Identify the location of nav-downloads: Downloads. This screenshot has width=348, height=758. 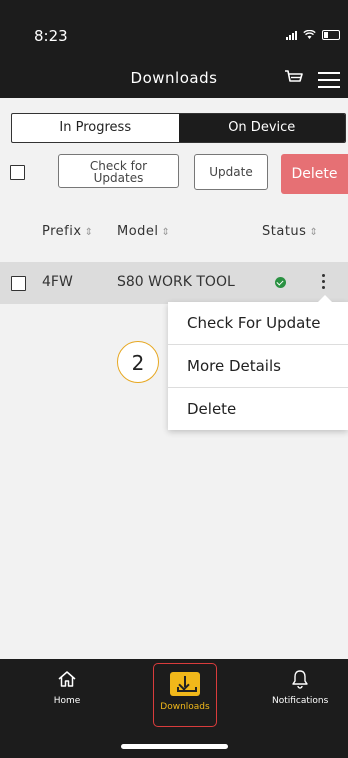
(185, 695).